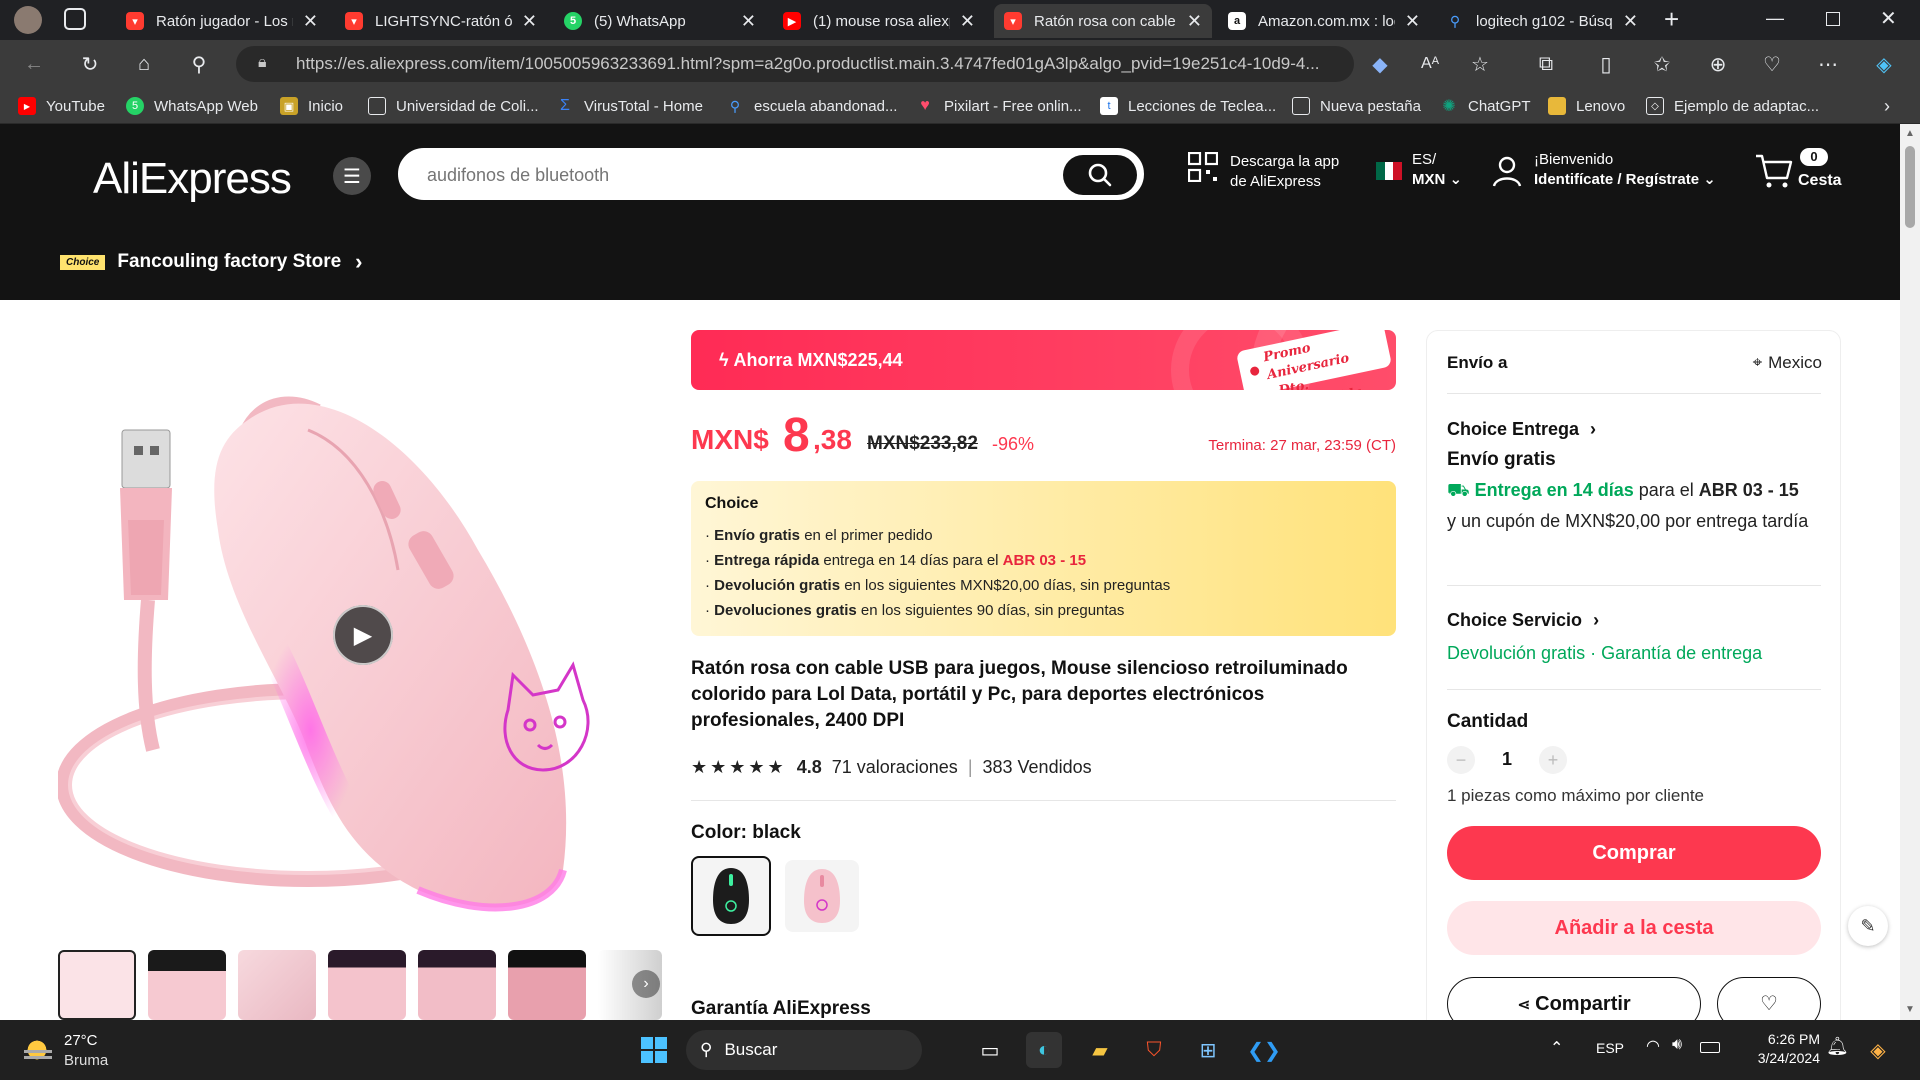  Describe the element at coordinates (1780, 1049) in the screenshot. I see `clock: 6:26 PM 3/24/2024` at that location.